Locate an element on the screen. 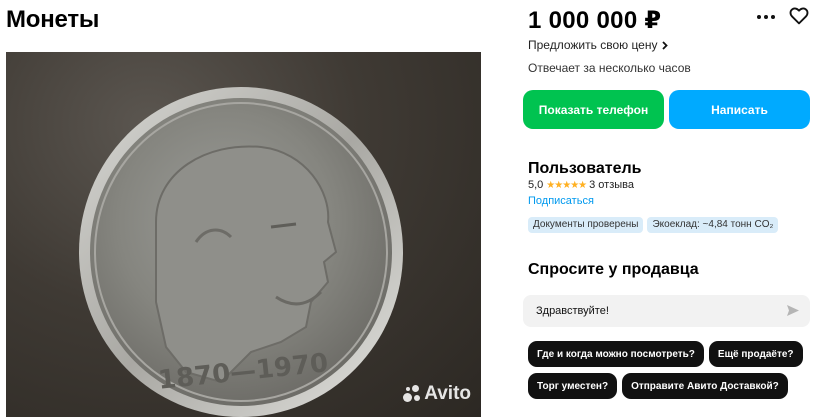 The image size is (830, 417). seller-rating: 5,0 ★★★★★ 3 отзыва is located at coordinates (581, 185).